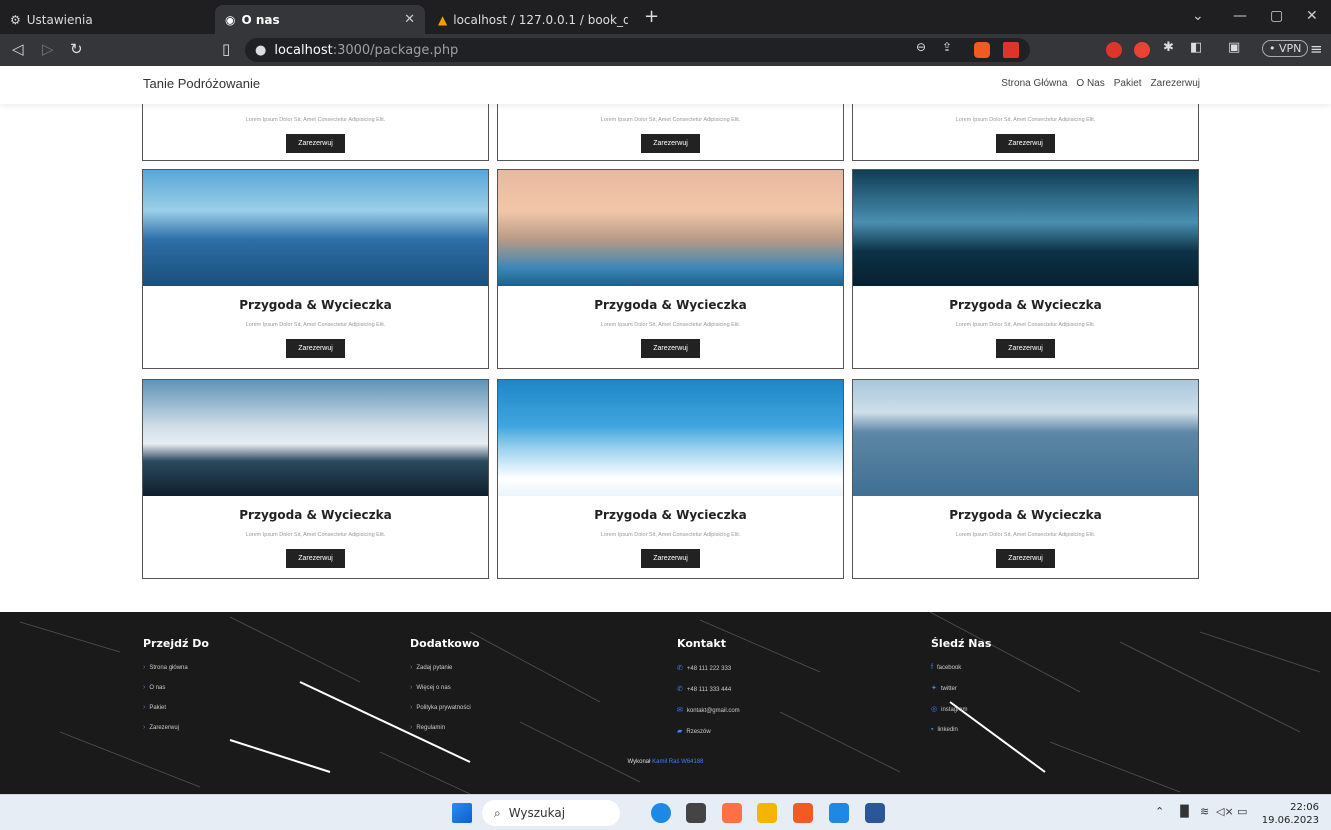  Describe the element at coordinates (1196, 47) in the screenshot. I see `sidebar-icon: ◧` at that location.